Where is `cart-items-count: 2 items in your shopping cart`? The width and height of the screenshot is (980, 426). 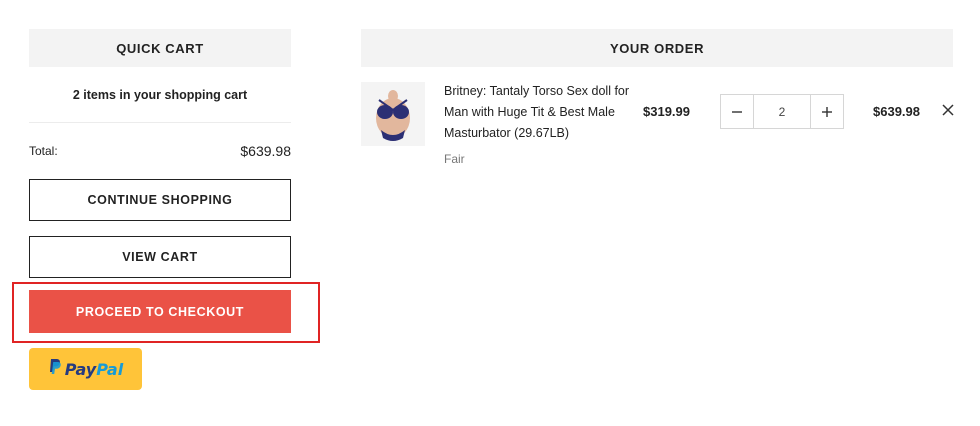 cart-items-count: 2 items in your shopping cart is located at coordinates (160, 95).